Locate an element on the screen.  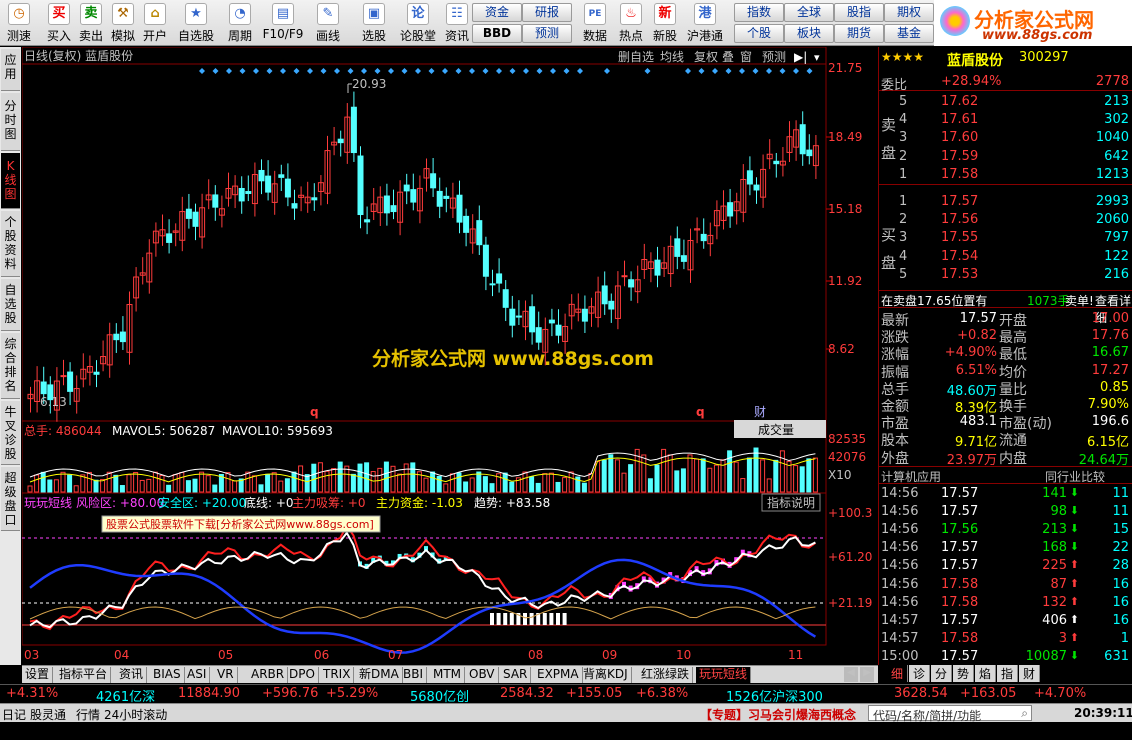
arrow-down-icon: ⬇ is located at coordinates (1074, 547).